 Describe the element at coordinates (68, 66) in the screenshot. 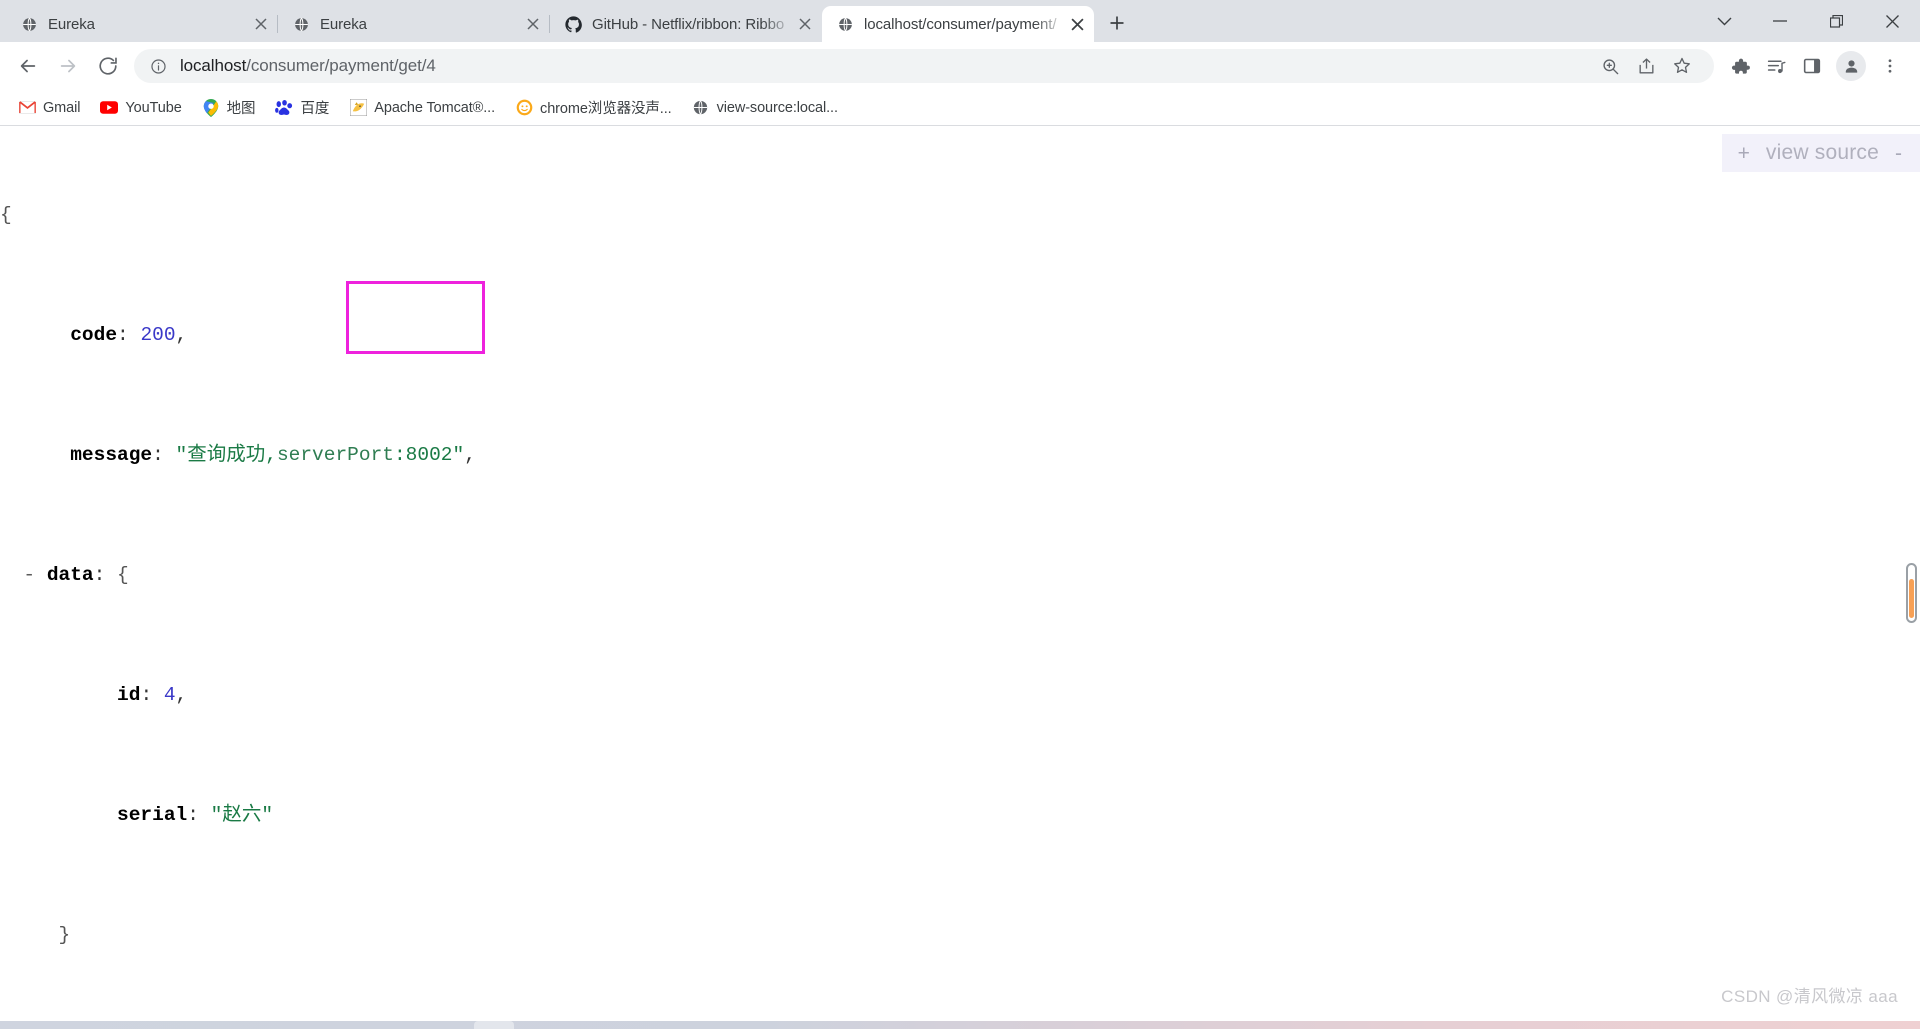

I see `forward-button` at that location.